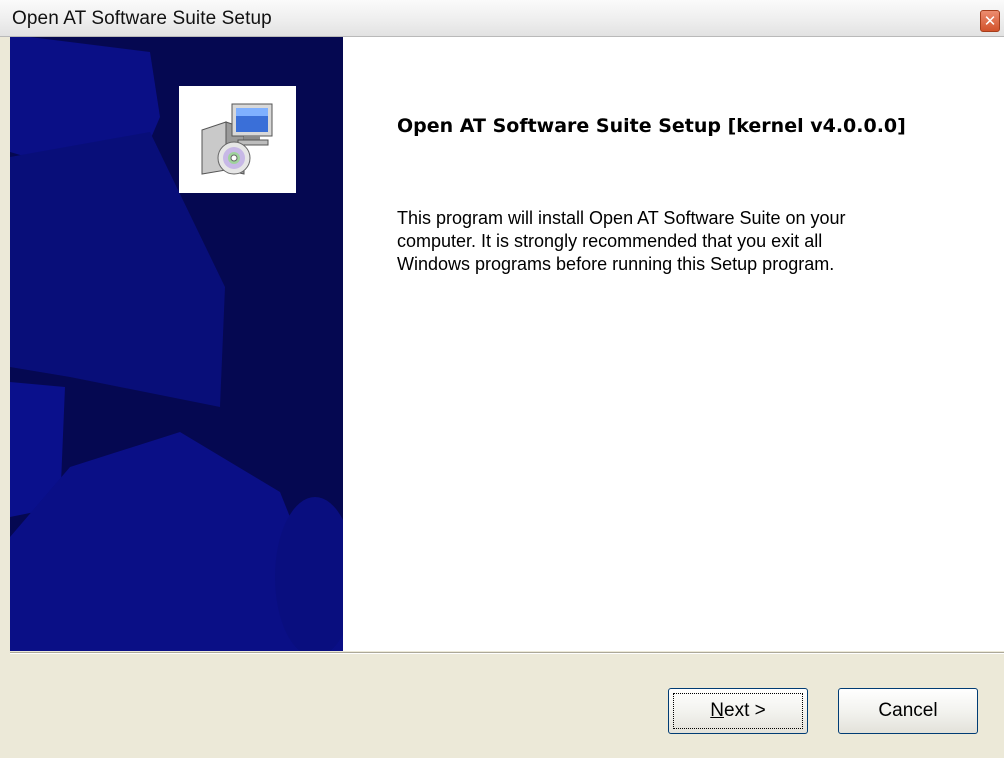 The height and width of the screenshot is (758, 1004). I want to click on separator, so click(507, 653).